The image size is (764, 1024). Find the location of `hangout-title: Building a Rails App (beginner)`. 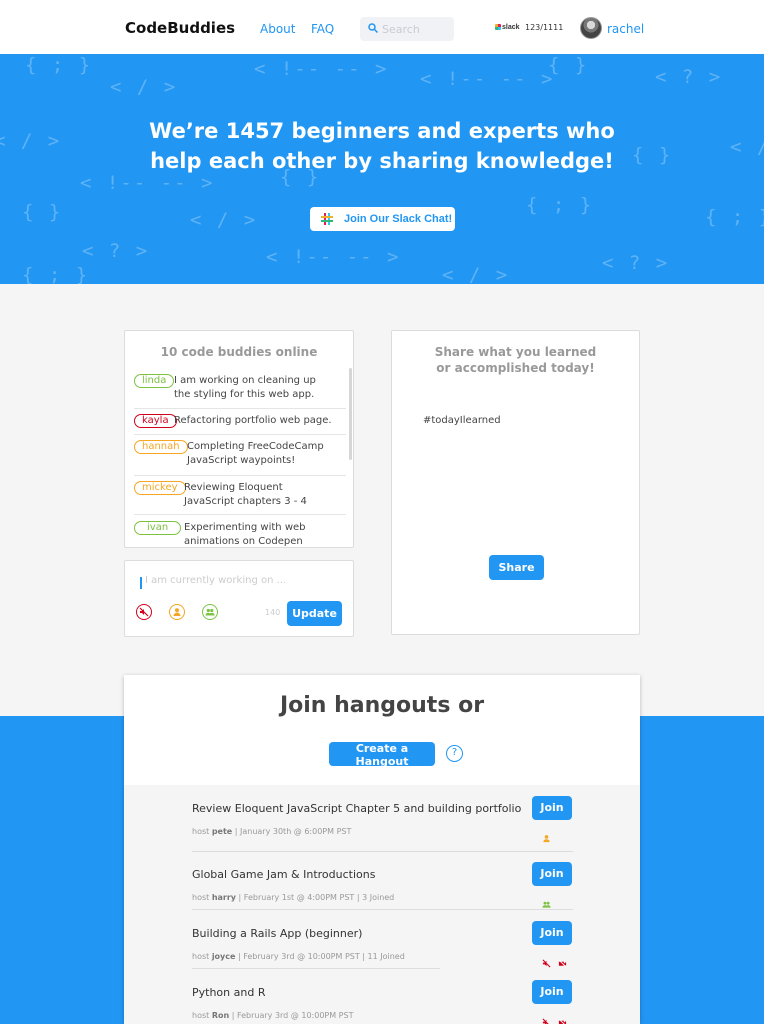

hangout-title: Building a Rails App (beginner) is located at coordinates (277, 933).